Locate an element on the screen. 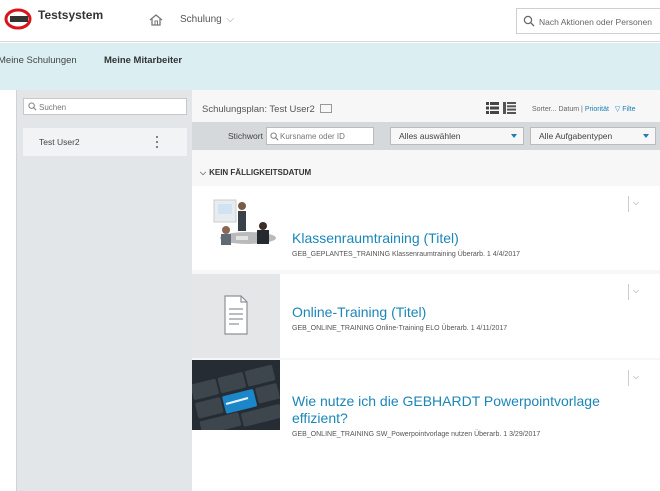 The image size is (660, 491). task-type-dropdown: Alle Aufgabentypen is located at coordinates (593, 136).